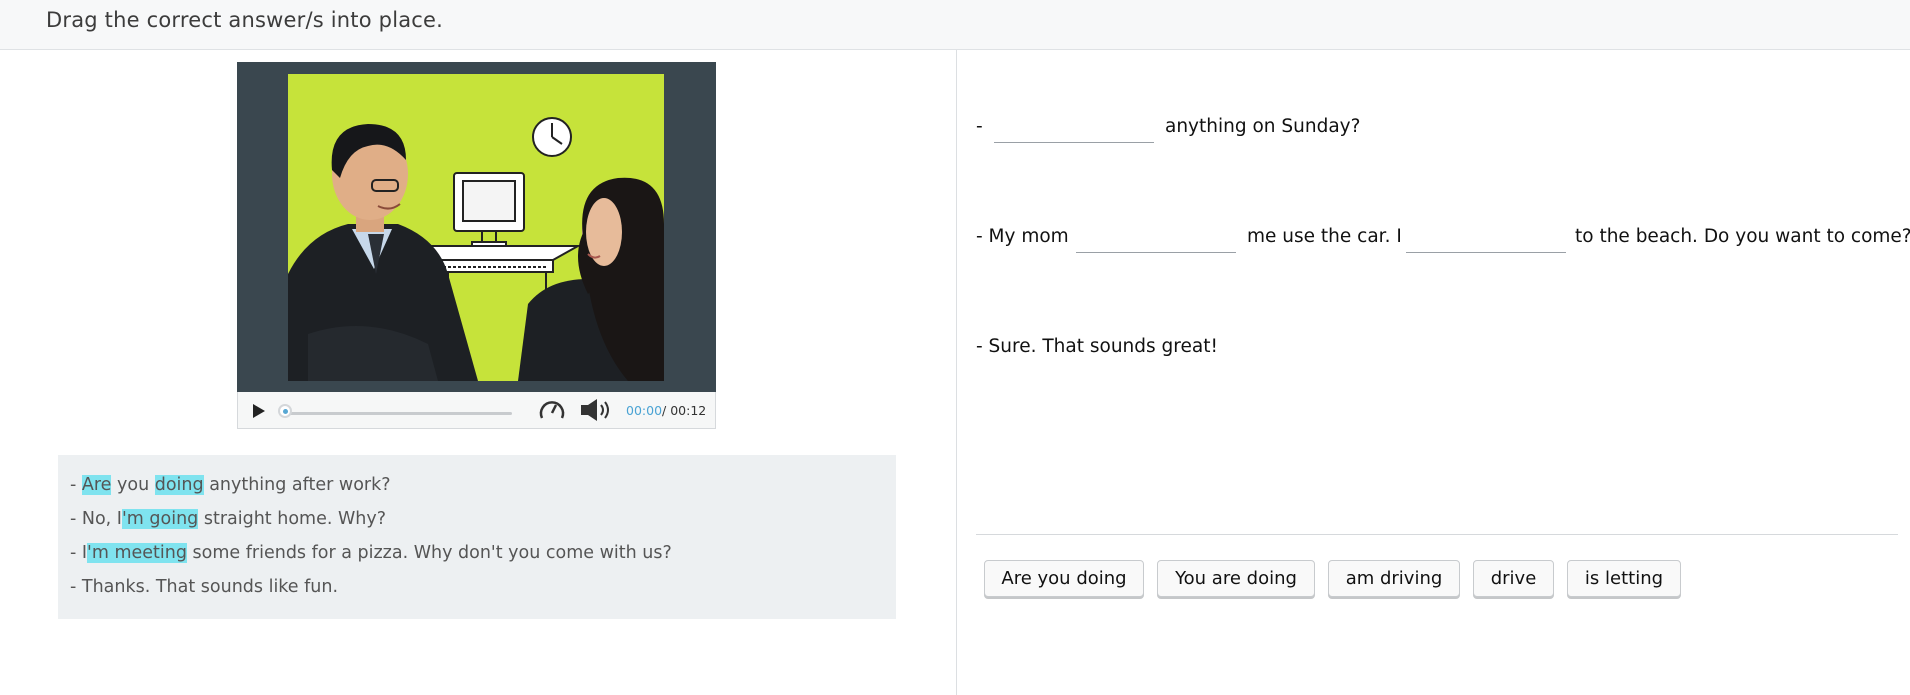  Describe the element at coordinates (596, 412) in the screenshot. I see `volume-icon` at that location.